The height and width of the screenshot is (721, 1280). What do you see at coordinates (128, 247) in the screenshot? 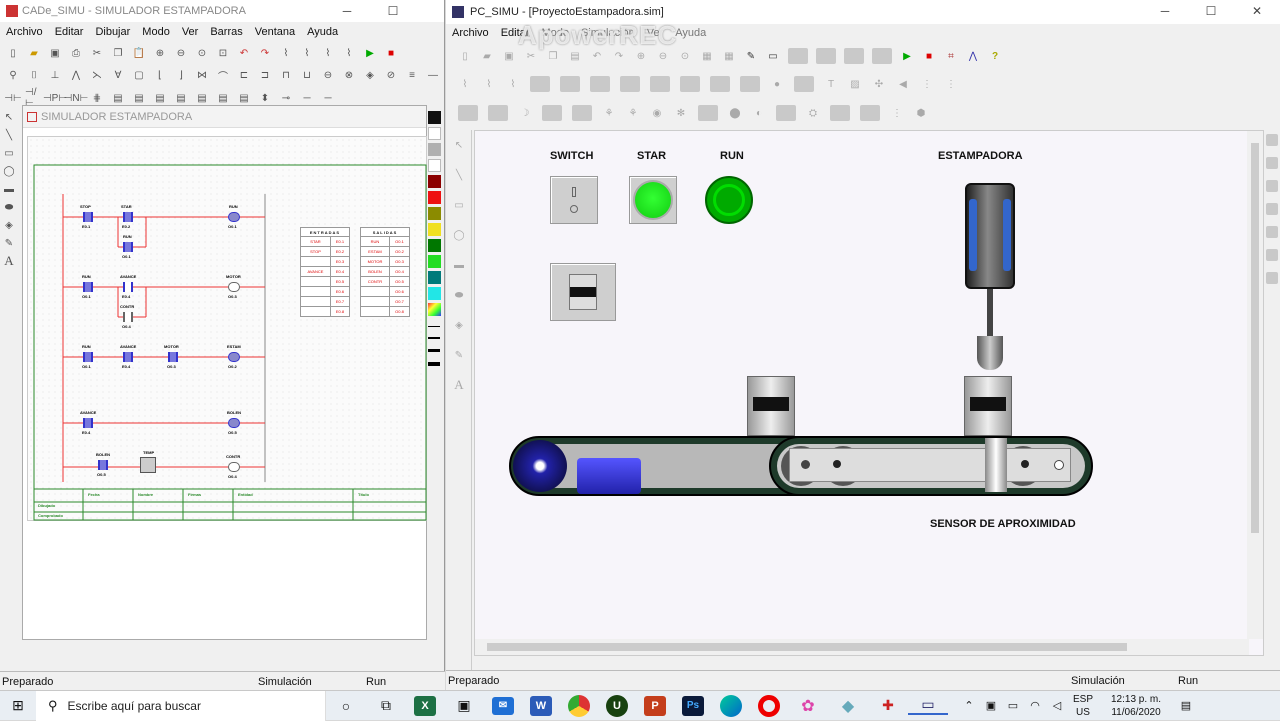
I see `r1-contact-run` at bounding box center [128, 247].